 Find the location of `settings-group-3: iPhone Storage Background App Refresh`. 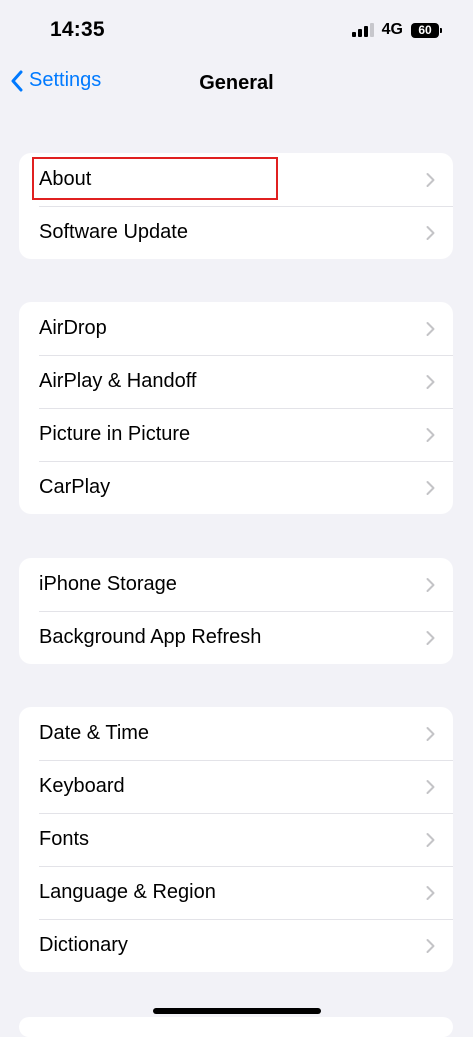

settings-group-3: iPhone Storage Background App Refresh is located at coordinates (236, 611).